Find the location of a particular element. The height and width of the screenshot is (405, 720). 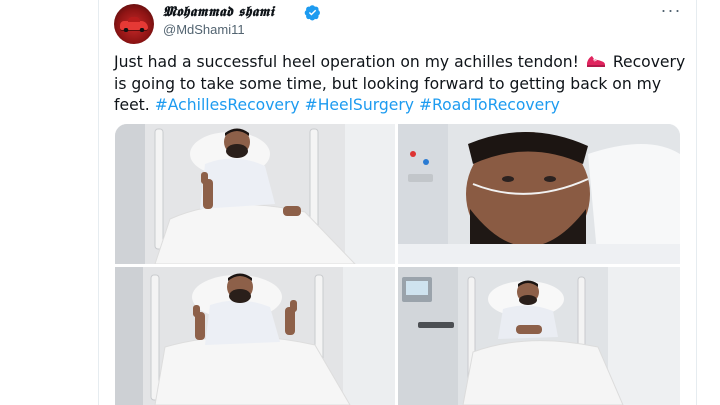

photo-3-illustration is located at coordinates (255, 336).